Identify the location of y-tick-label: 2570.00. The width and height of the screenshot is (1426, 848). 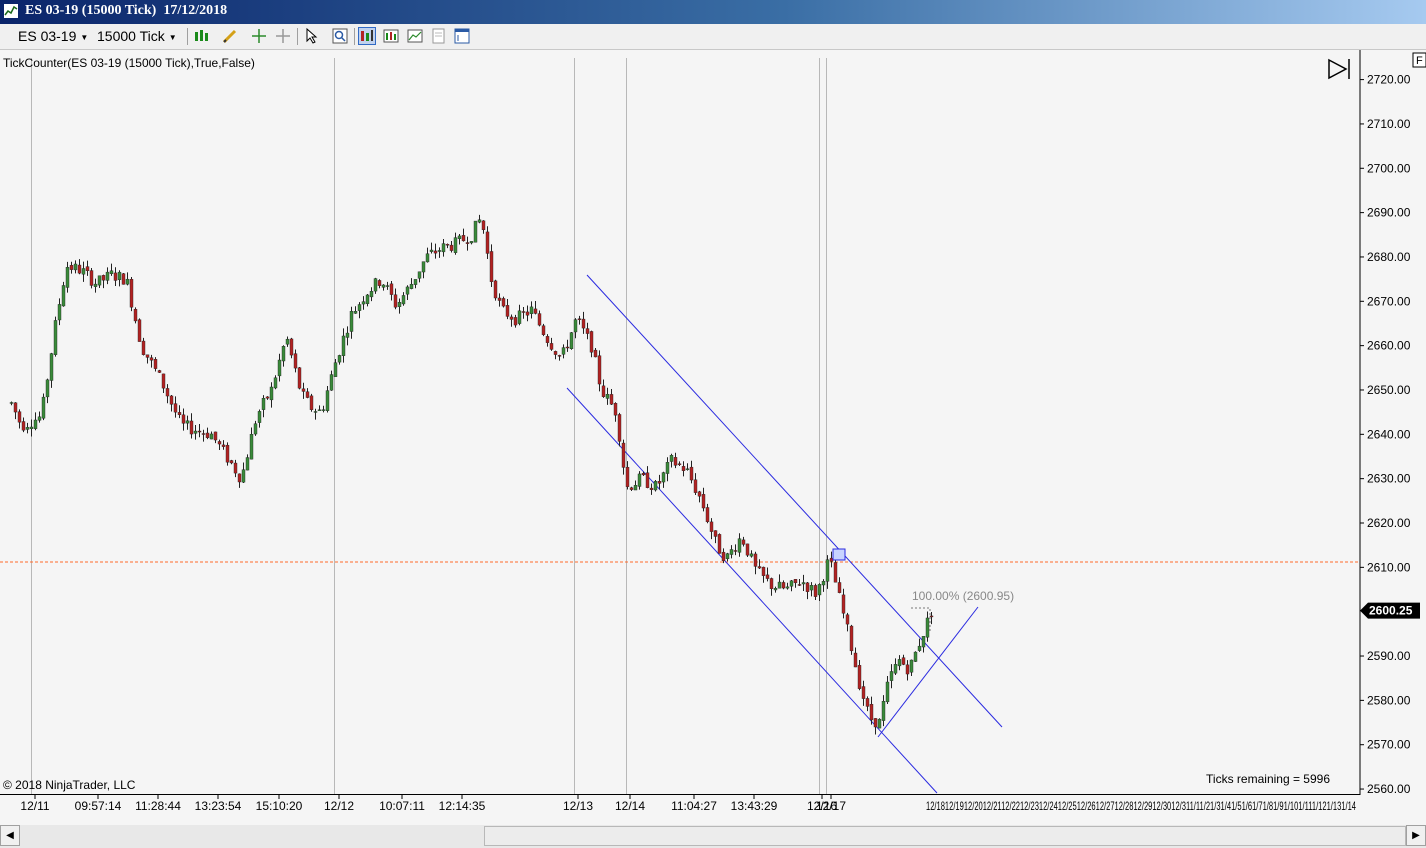
(1389, 745).